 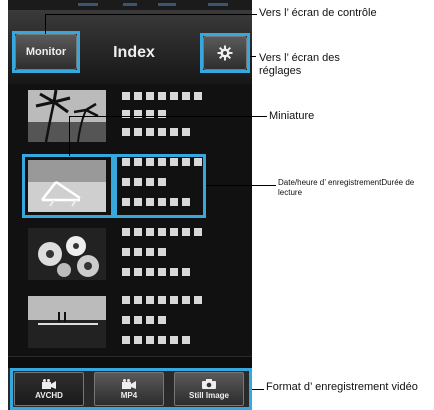 What do you see at coordinates (46, 52) in the screenshot?
I see `monitor-button-highlight` at bounding box center [46, 52].